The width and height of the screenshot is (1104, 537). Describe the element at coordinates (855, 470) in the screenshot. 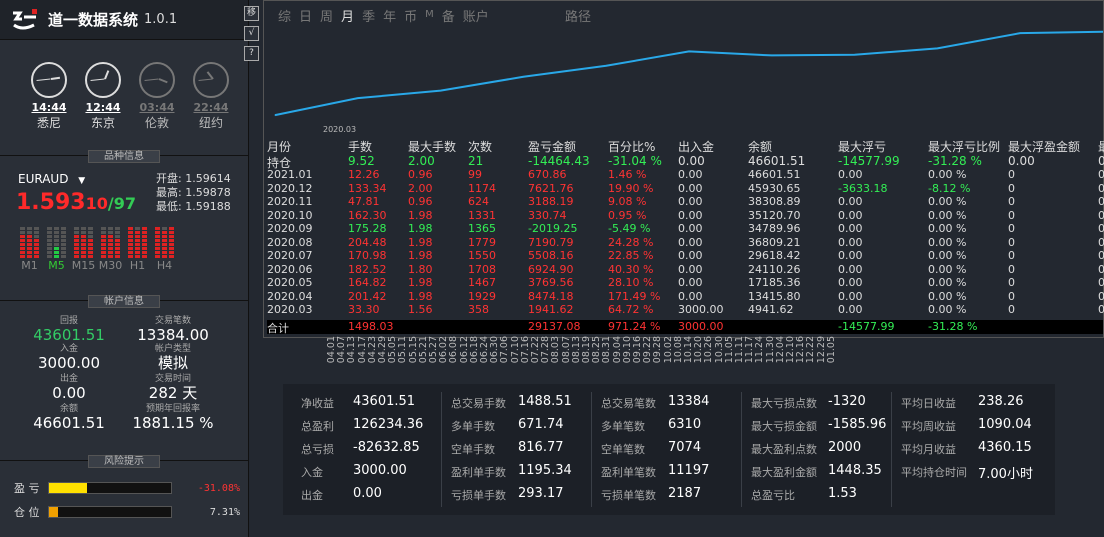

I see `stat-value: 1448.35` at that location.